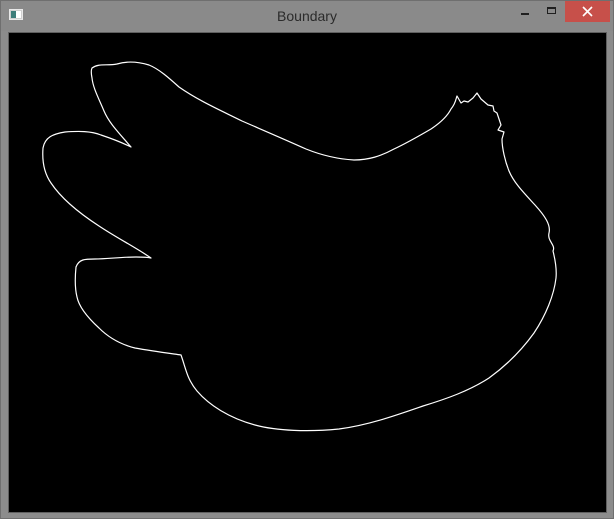 This screenshot has width=614, height=519. What do you see at coordinates (307, 16) in the screenshot?
I see `title-bar: Boundary` at bounding box center [307, 16].